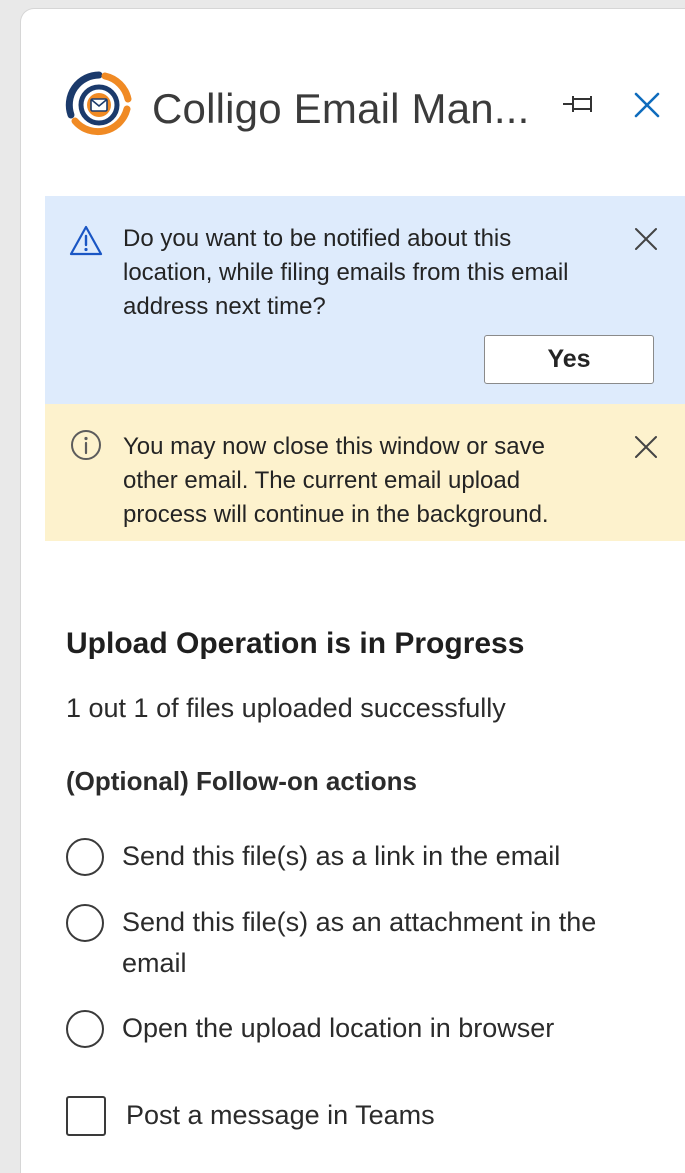 The width and height of the screenshot is (685, 1173). I want to click on open-in-browser-option: Open the upload location in browser, so click(366, 1029).